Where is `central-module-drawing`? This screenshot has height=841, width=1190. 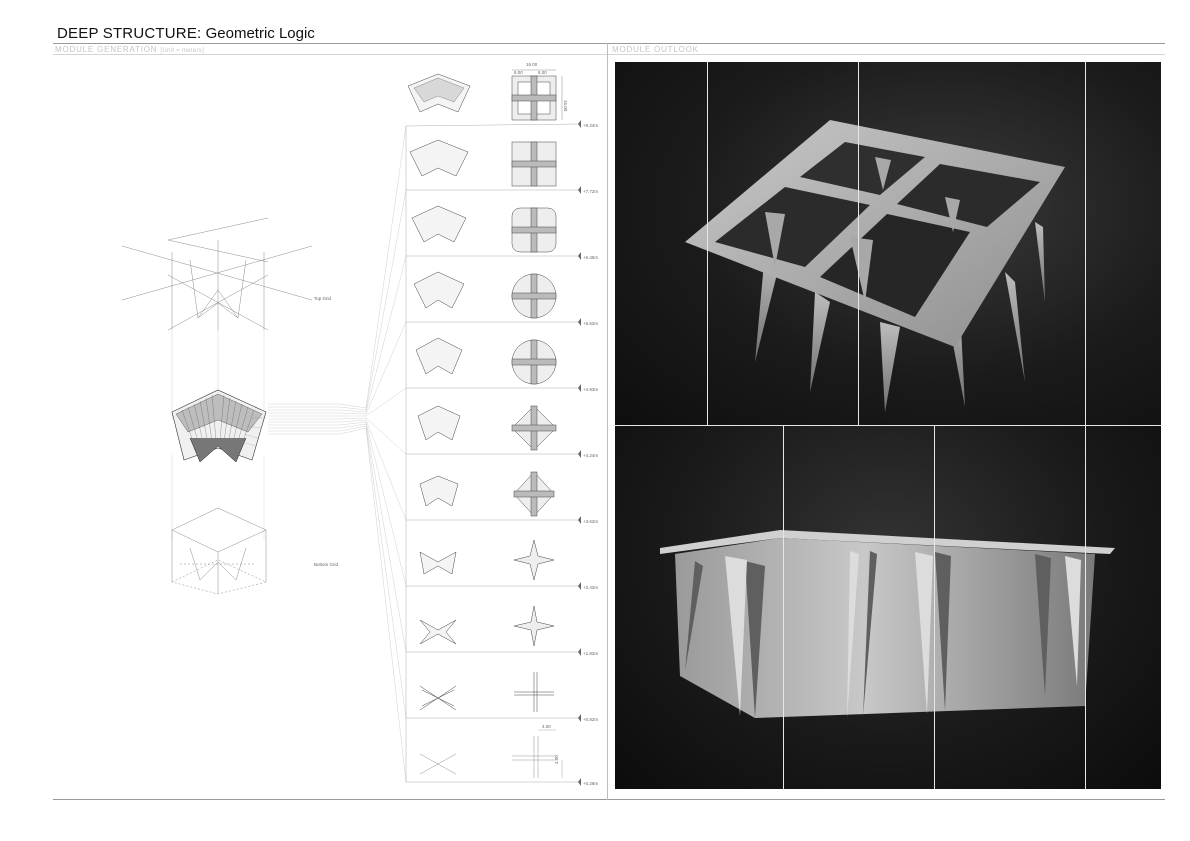 central-module-drawing is located at coordinates (219, 426).